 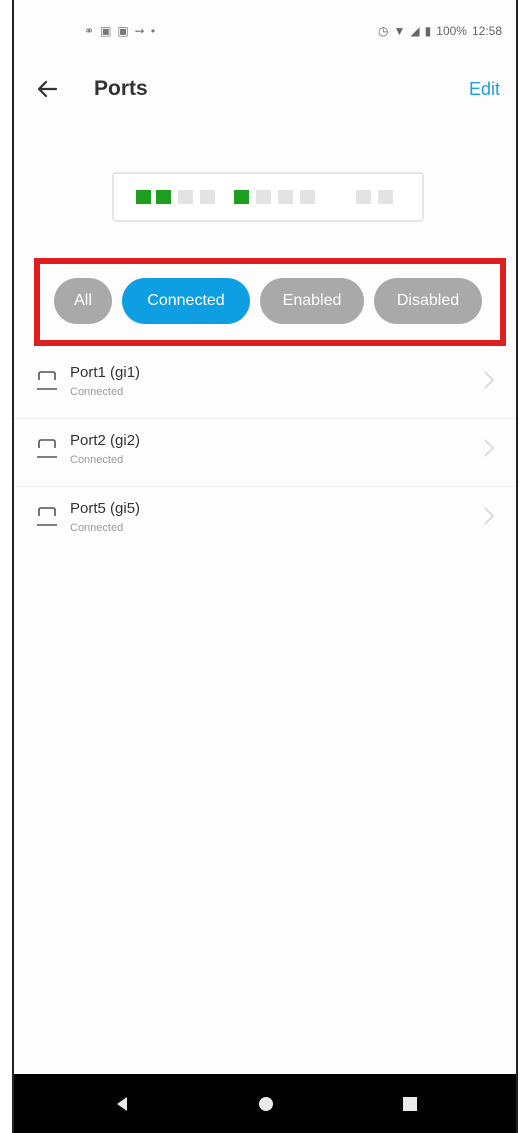 I want to click on alarm-icon: ◷, so click(x=383, y=31).